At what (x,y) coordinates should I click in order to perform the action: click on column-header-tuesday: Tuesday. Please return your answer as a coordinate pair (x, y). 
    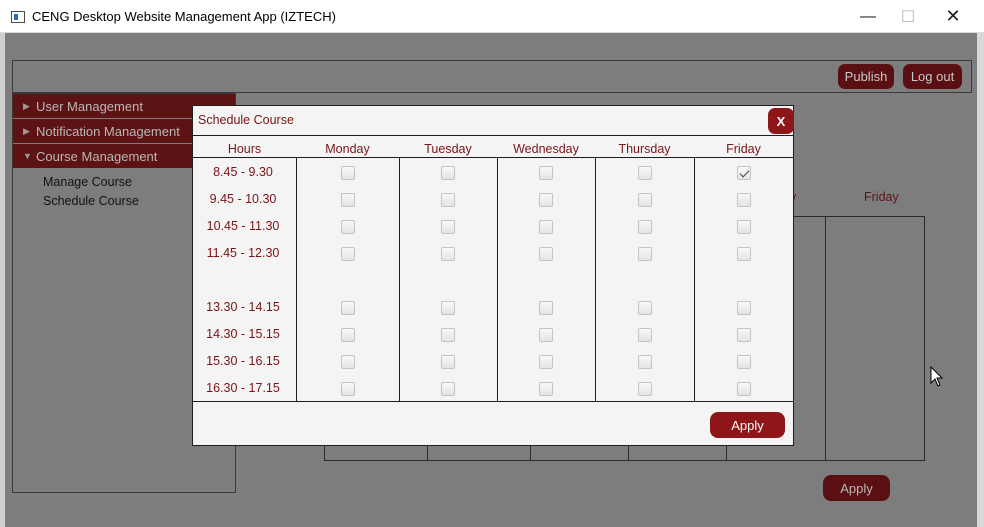
    Looking at the image, I should click on (448, 149).